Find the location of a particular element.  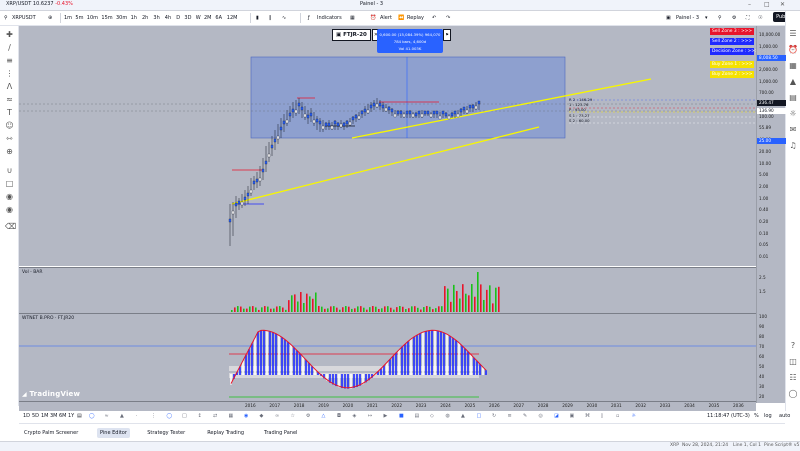

bottom-tool-icon: ◍ is located at coordinates (448, 416).